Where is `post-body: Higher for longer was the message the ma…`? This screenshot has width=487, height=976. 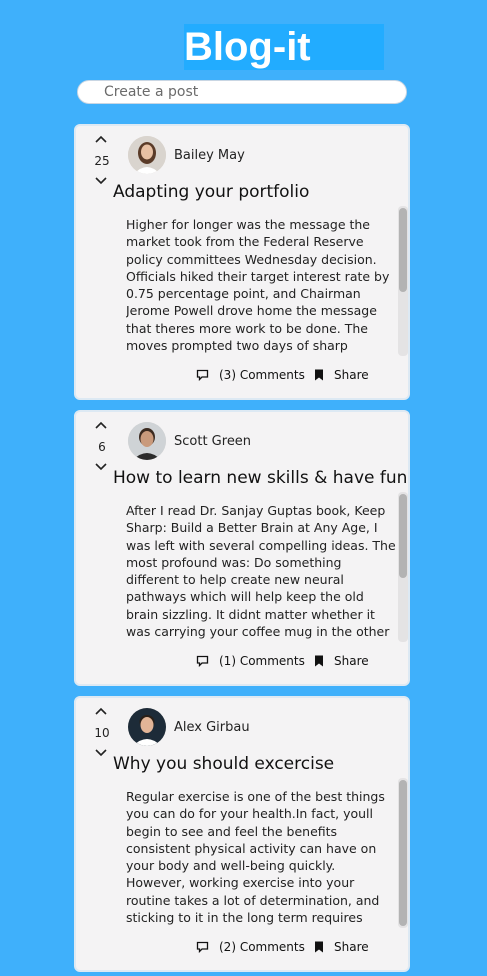 post-body: Higher for longer was the message the ma… is located at coordinates (258, 285).